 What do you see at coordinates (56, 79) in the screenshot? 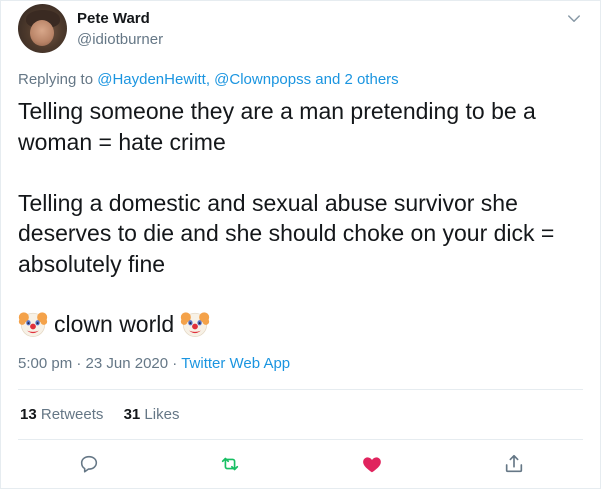
I see `reply-prefix: Replying to` at bounding box center [56, 79].